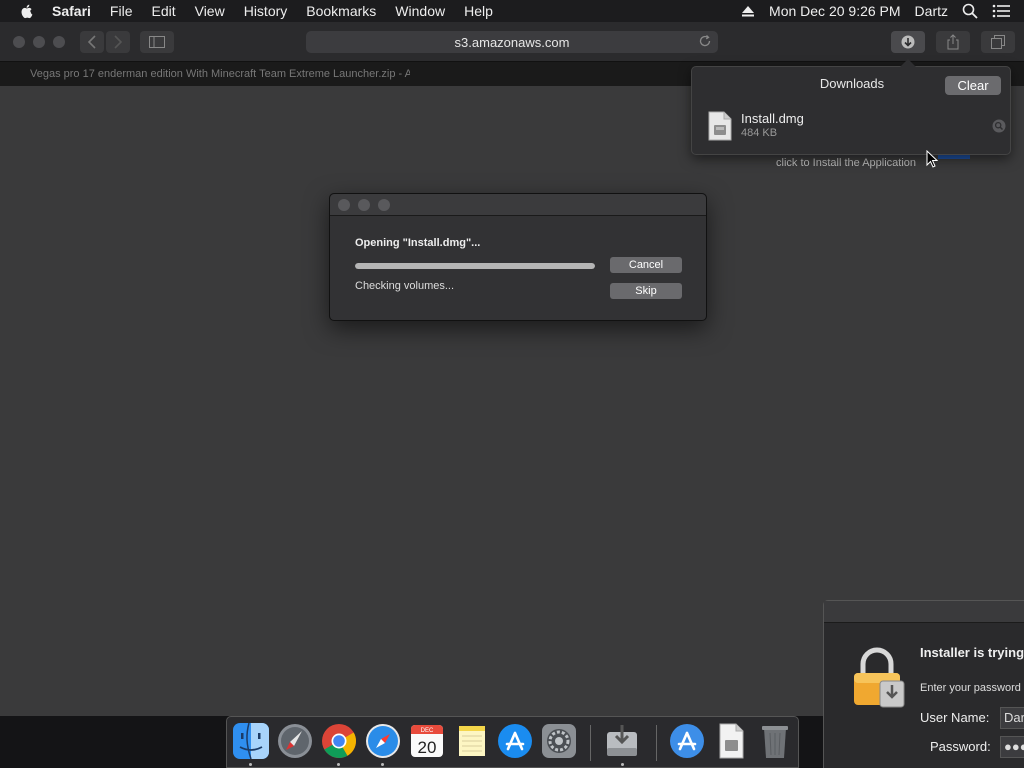 This screenshot has width=1024, height=768. What do you see at coordinates (39, 42) in the screenshot?
I see `window-minimize-button` at bounding box center [39, 42].